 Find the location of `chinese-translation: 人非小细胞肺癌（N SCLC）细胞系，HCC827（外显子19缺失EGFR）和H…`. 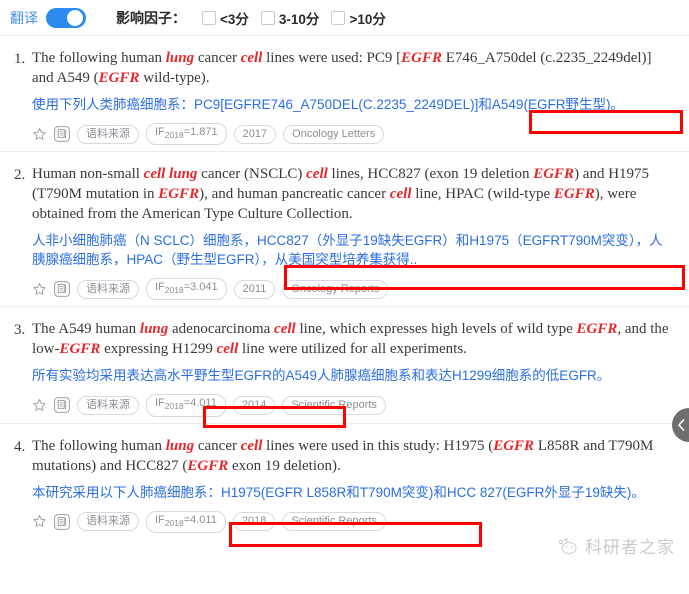

chinese-translation: 人非小细胞肺癌（N SCLC）细胞系，HCC827（外显子19缺失EGFR）和H… is located at coordinates (347, 250).